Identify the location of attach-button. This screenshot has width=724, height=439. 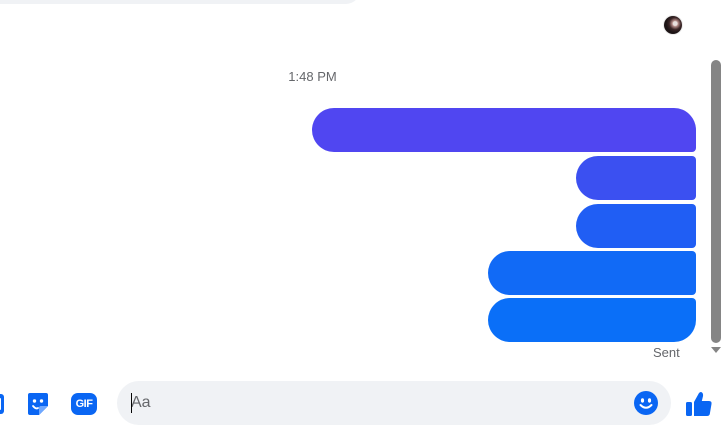
(3, 404).